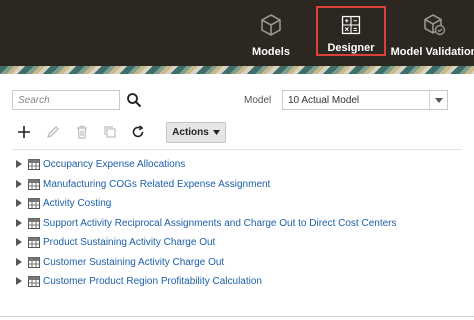 The width and height of the screenshot is (474, 320). Describe the element at coordinates (114, 164) in the screenshot. I see `tree-row-label: Occupancy Expense Allocations` at that location.